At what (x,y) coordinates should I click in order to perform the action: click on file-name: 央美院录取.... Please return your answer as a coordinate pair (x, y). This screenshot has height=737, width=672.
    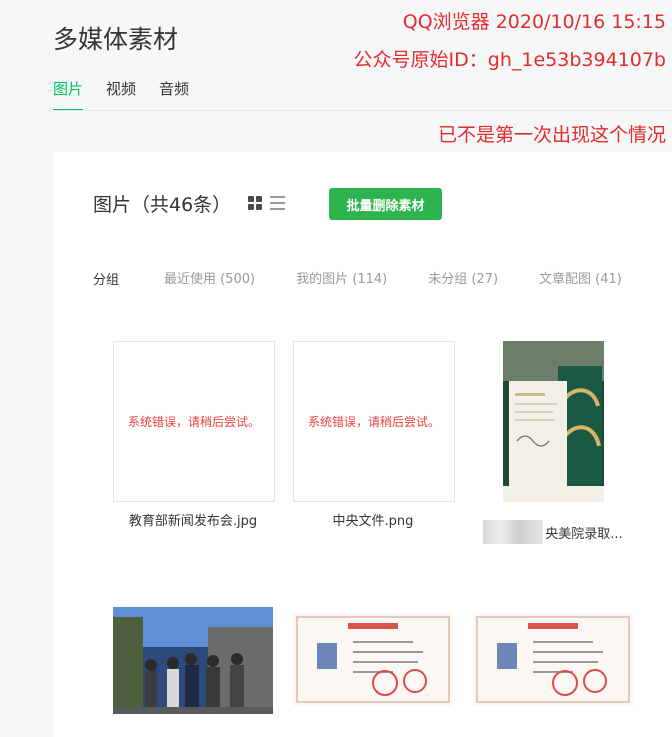
    Looking at the image, I should click on (553, 532).